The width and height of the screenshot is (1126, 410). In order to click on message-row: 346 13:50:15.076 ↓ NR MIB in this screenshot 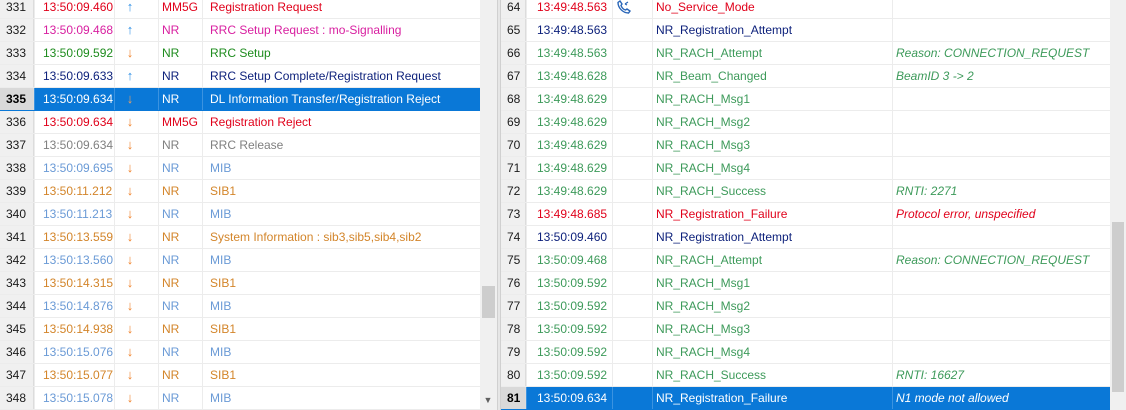, I will do `click(240, 352)`.